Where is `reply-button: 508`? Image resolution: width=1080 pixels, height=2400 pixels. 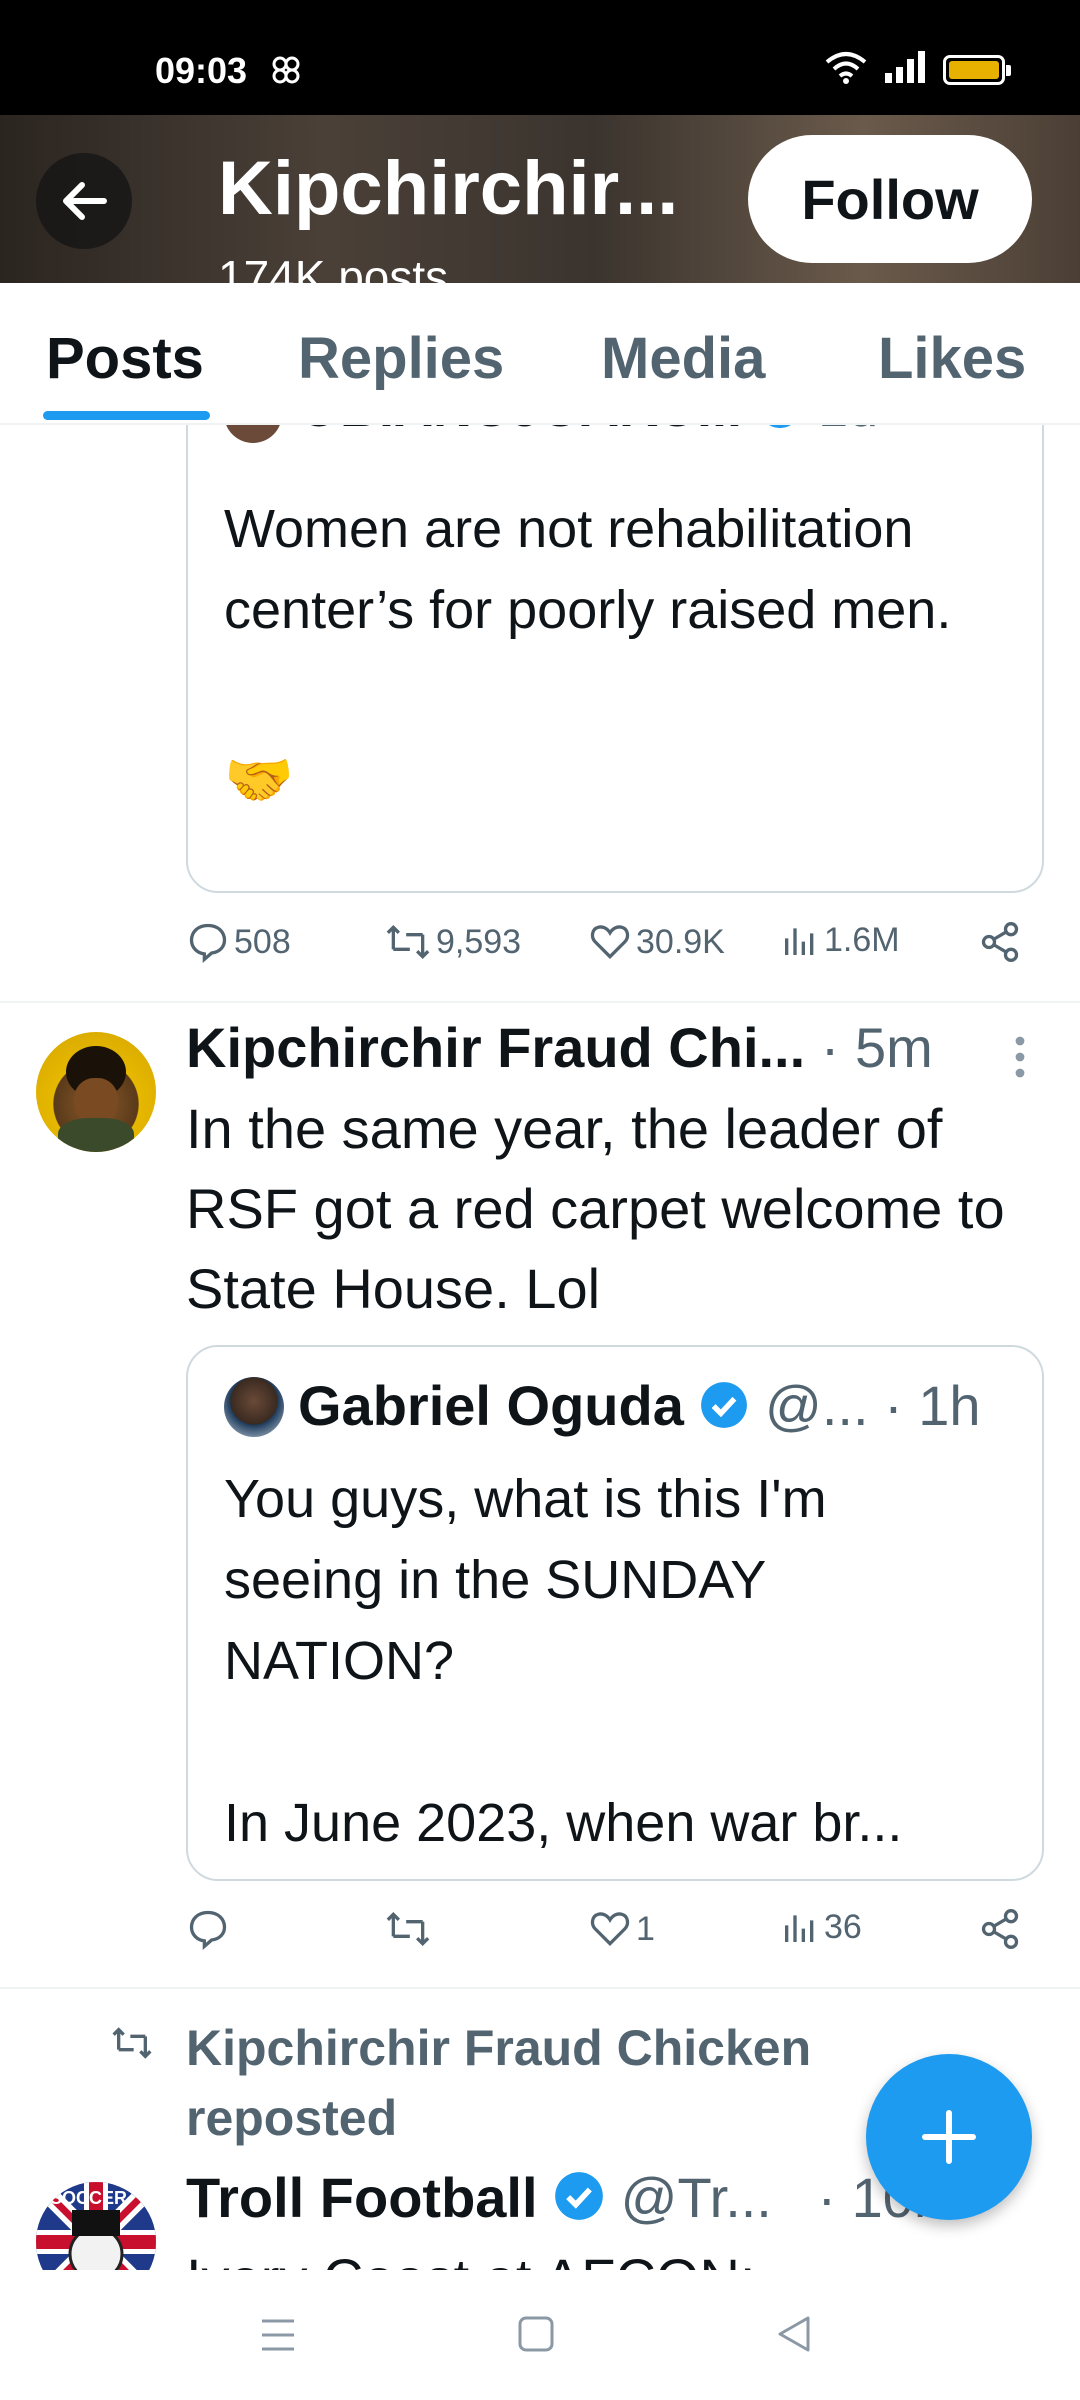
reply-button: 508 is located at coordinates (238, 942).